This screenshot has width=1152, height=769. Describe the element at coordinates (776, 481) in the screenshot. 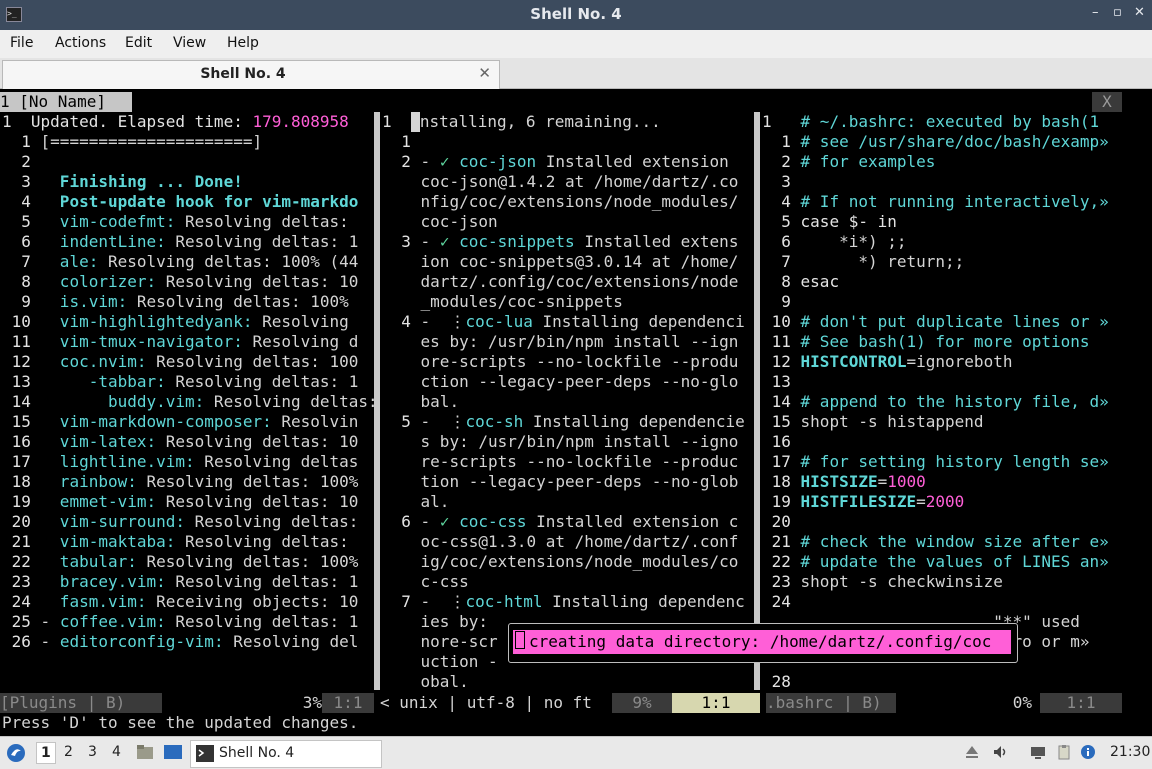

I see `line-number: 18` at that location.